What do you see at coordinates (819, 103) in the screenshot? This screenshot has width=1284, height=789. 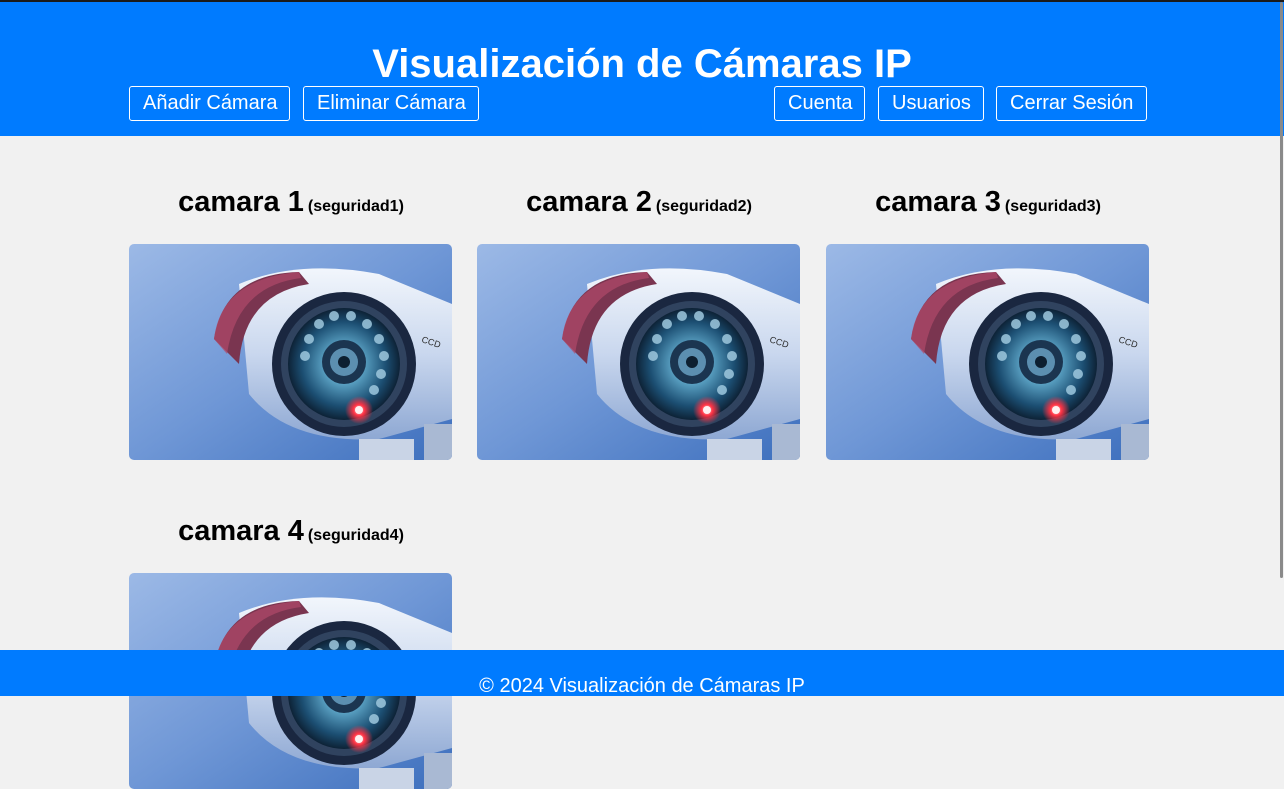 I see `account-button: Cuenta` at bounding box center [819, 103].